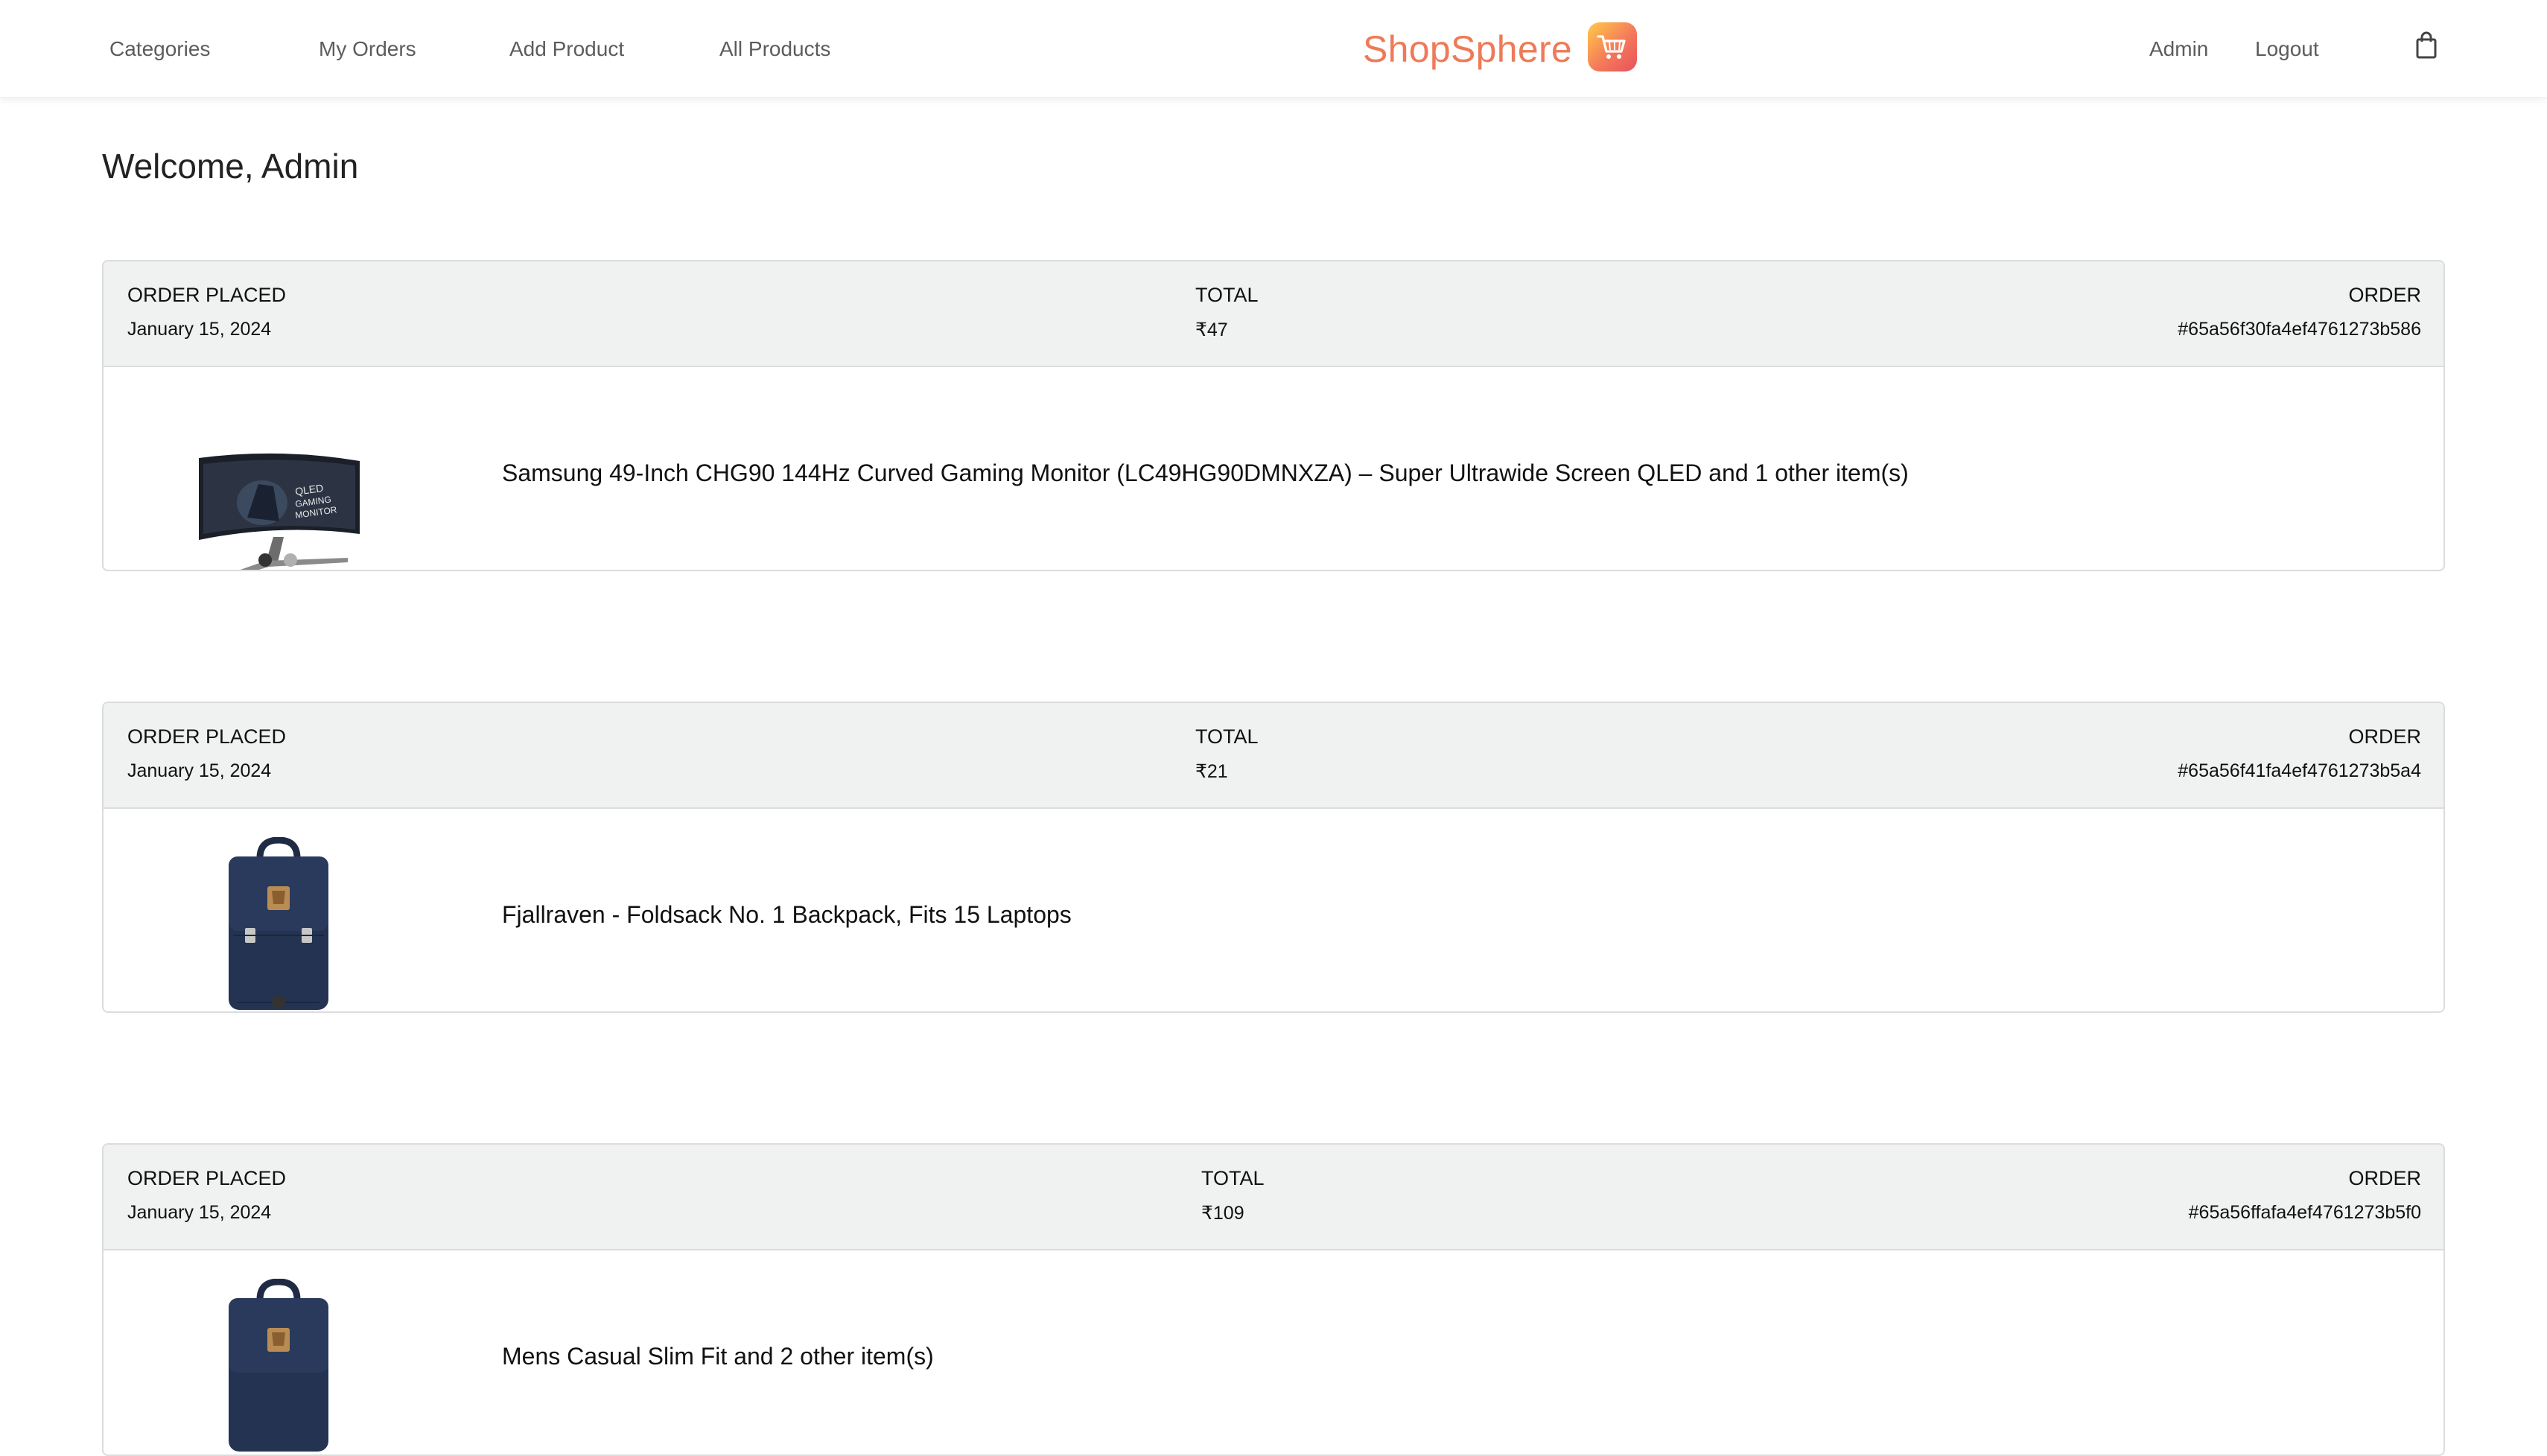 The height and width of the screenshot is (1456, 2547). Describe the element at coordinates (1211, 330) in the screenshot. I see `order-total: ₹47` at that location.